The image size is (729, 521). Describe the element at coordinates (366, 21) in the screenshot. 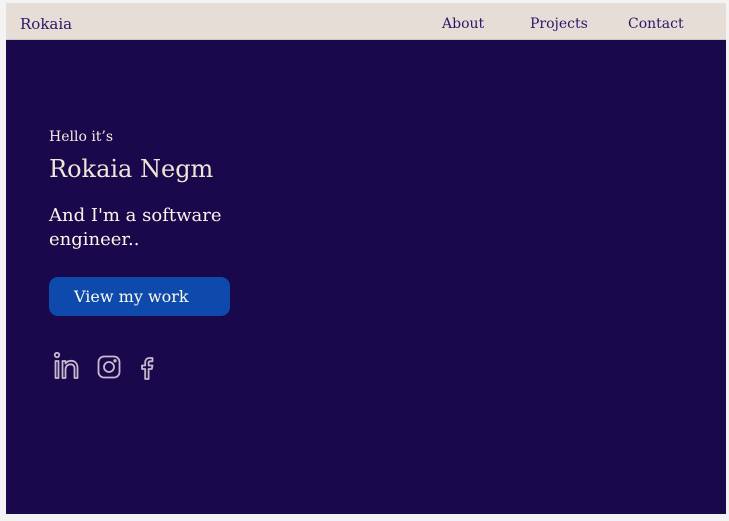

I see `navbar: Rokaia About Projects Contact` at that location.